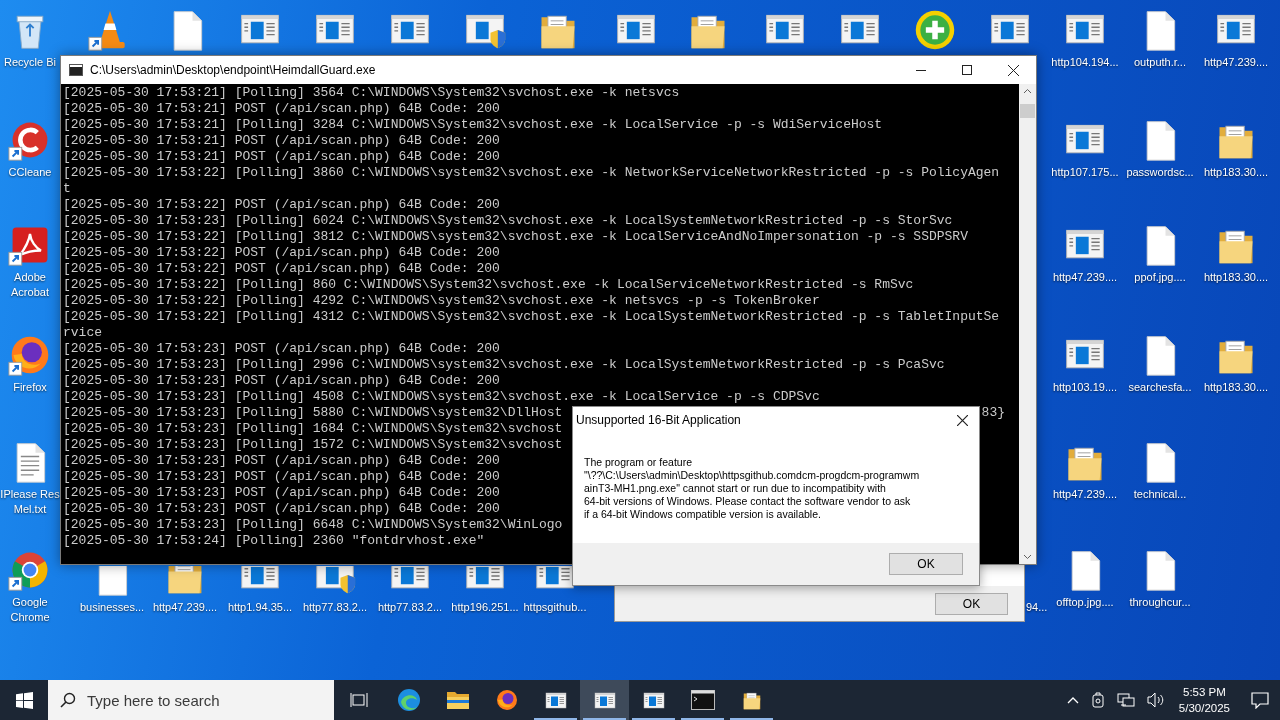 The width and height of the screenshot is (1280, 720). What do you see at coordinates (313, 413) in the screenshot?
I see `console-line: [2025-05-30 17:53:23] [Polling] 5880 C:\WINDOWS\system32\DllHost` at bounding box center [313, 413].